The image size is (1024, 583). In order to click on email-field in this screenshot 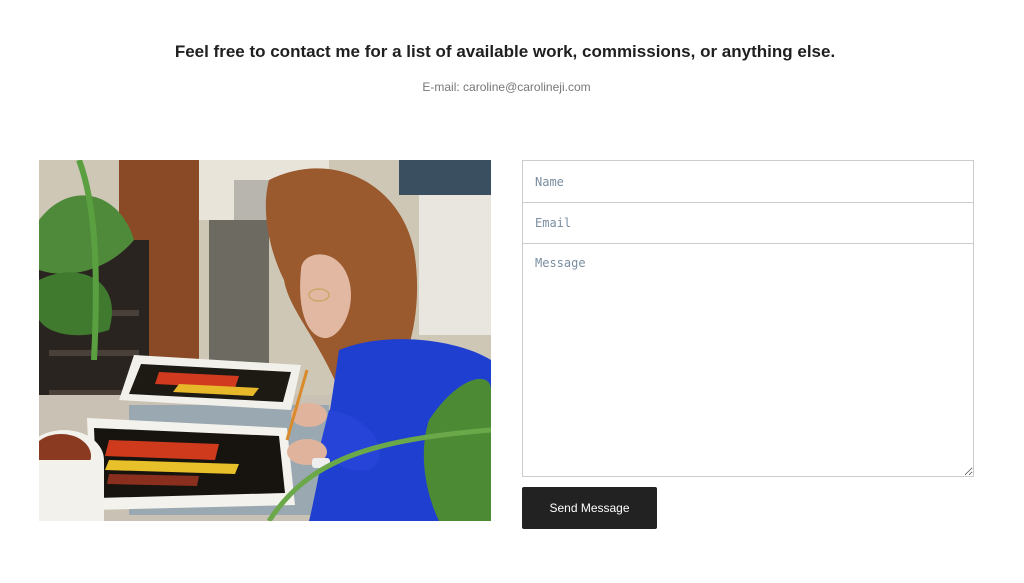, I will do `click(748, 223)`.